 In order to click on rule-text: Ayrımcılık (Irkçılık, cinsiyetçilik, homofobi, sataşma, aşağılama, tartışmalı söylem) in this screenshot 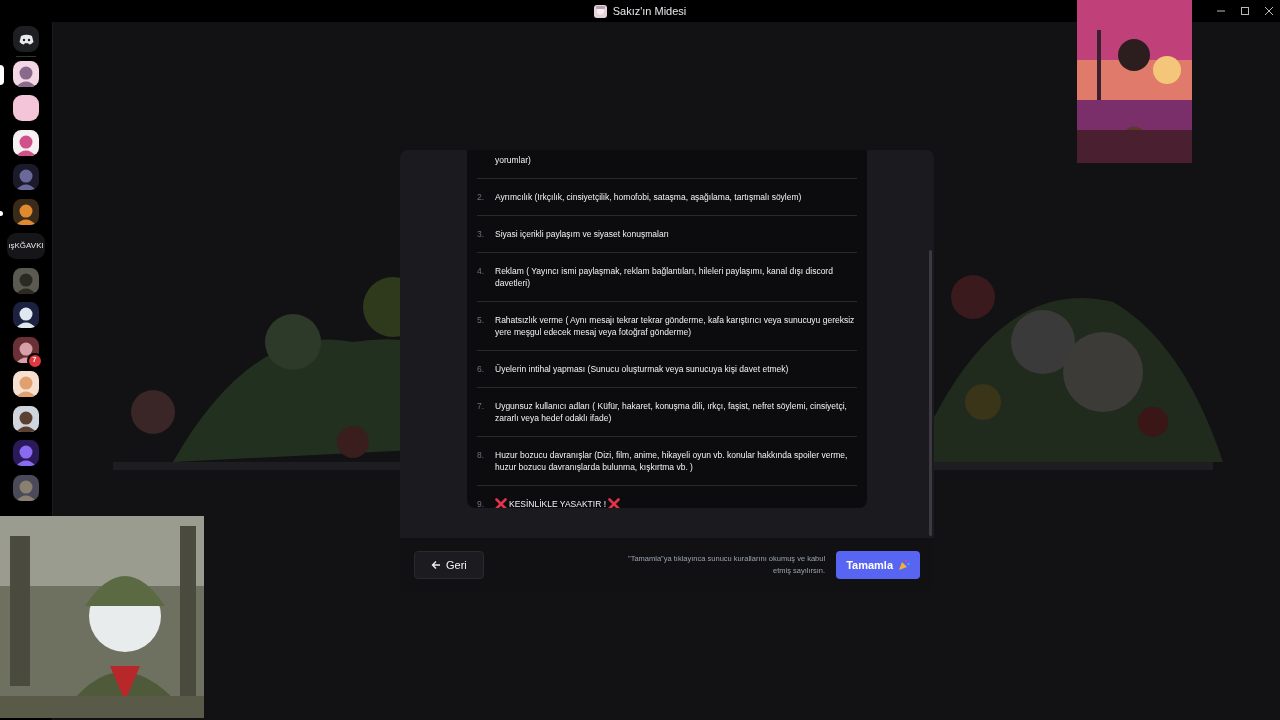, I will do `click(648, 197)`.